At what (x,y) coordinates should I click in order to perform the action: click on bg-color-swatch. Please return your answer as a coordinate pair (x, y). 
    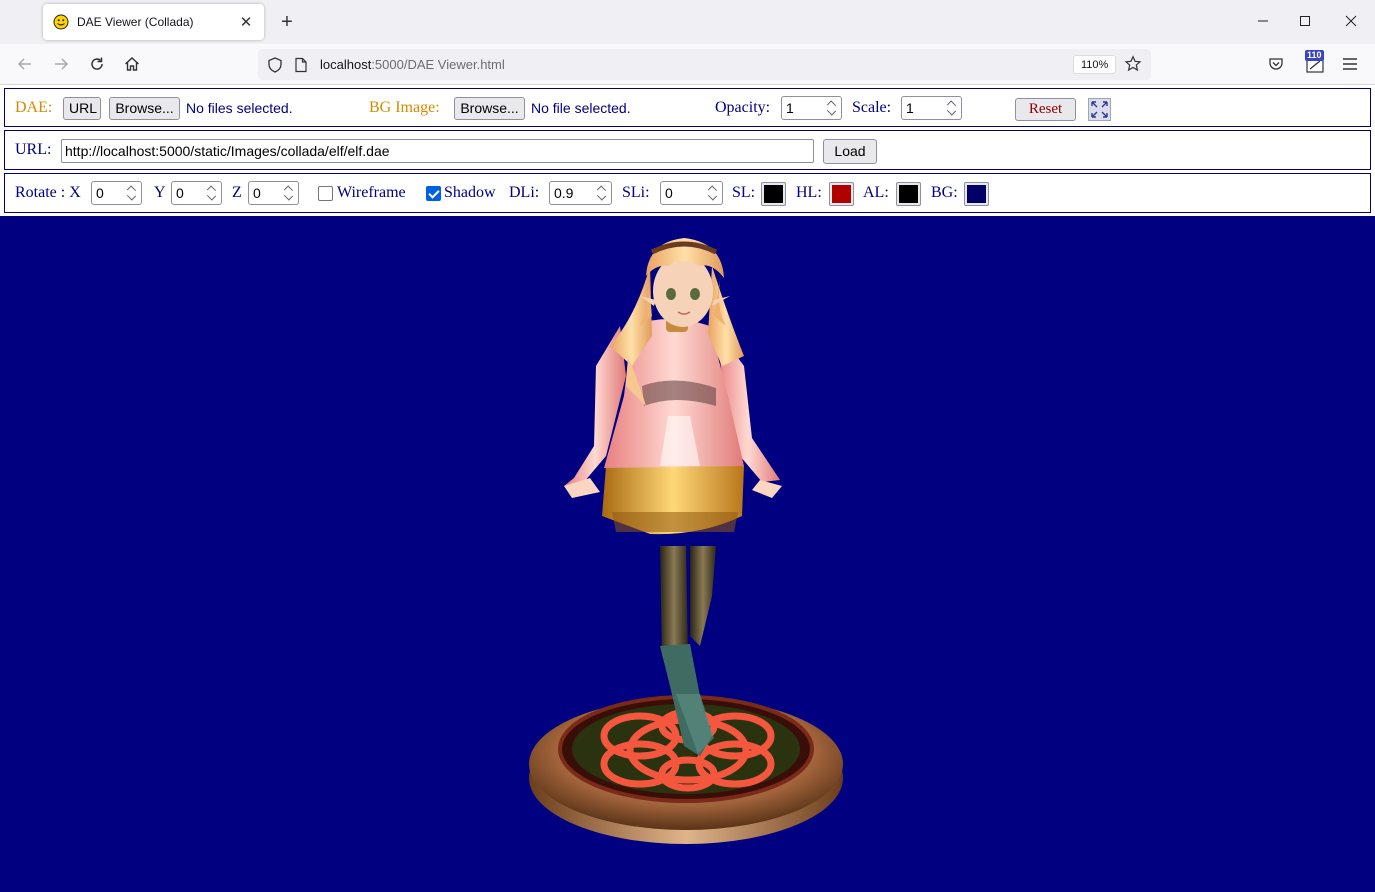
    Looking at the image, I should click on (976, 194).